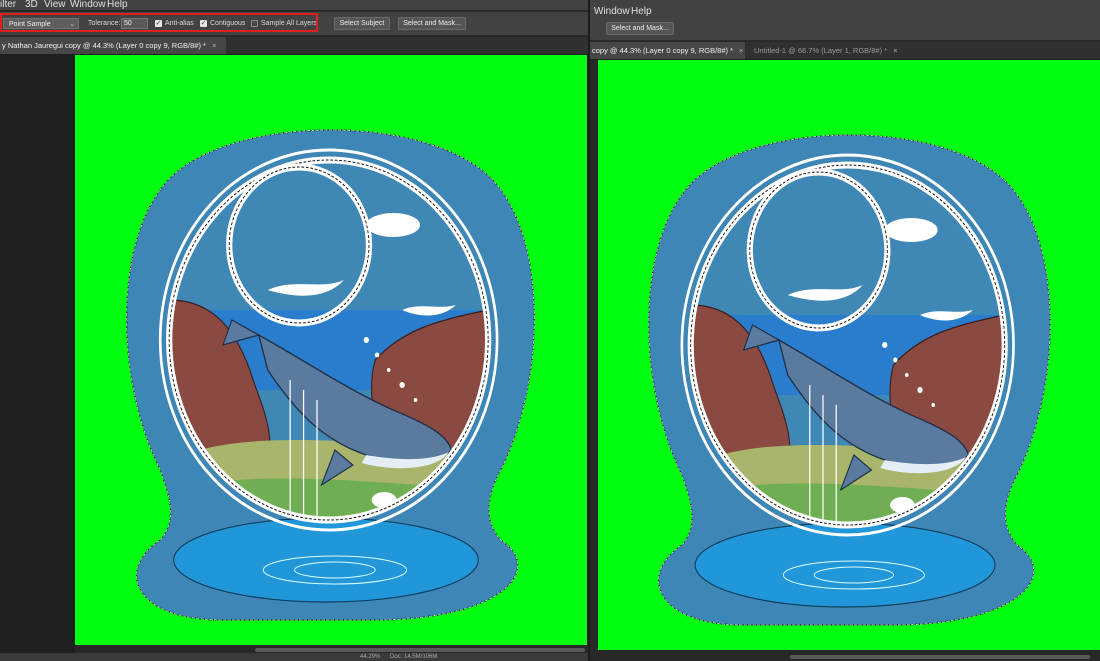  What do you see at coordinates (88, 5) in the screenshot?
I see `menu-window: Window` at bounding box center [88, 5].